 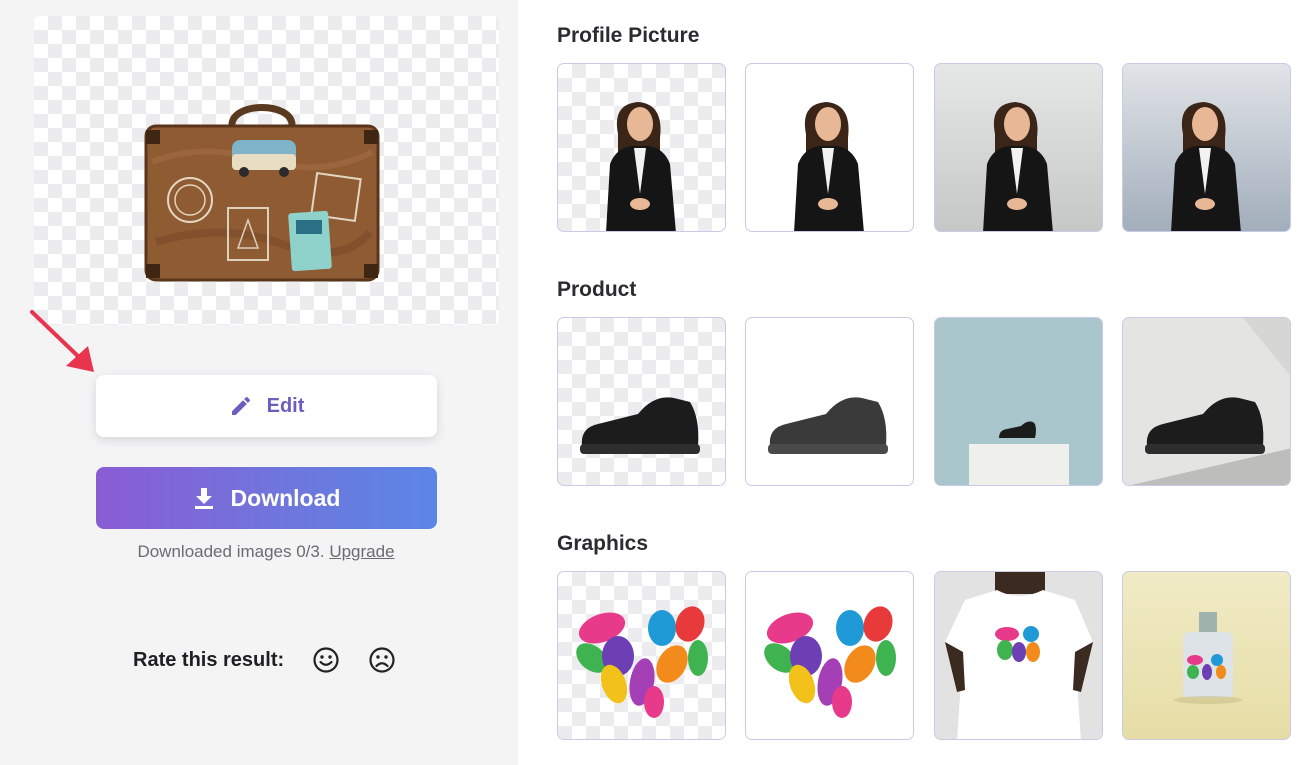 I want to click on download-counter-text: Downloaded images 0/3., so click(x=231, y=551).